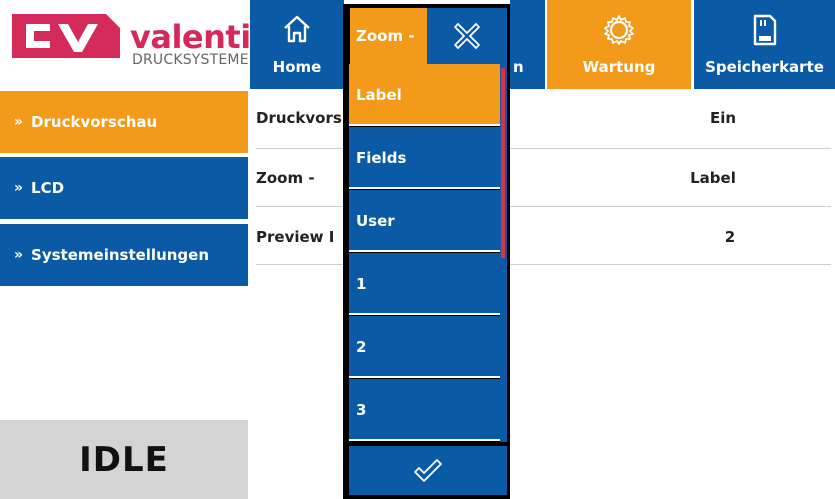 This screenshot has width=835, height=499. I want to click on valentin-logo: valentin DRUCKSYSTEME, so click(136, 44).